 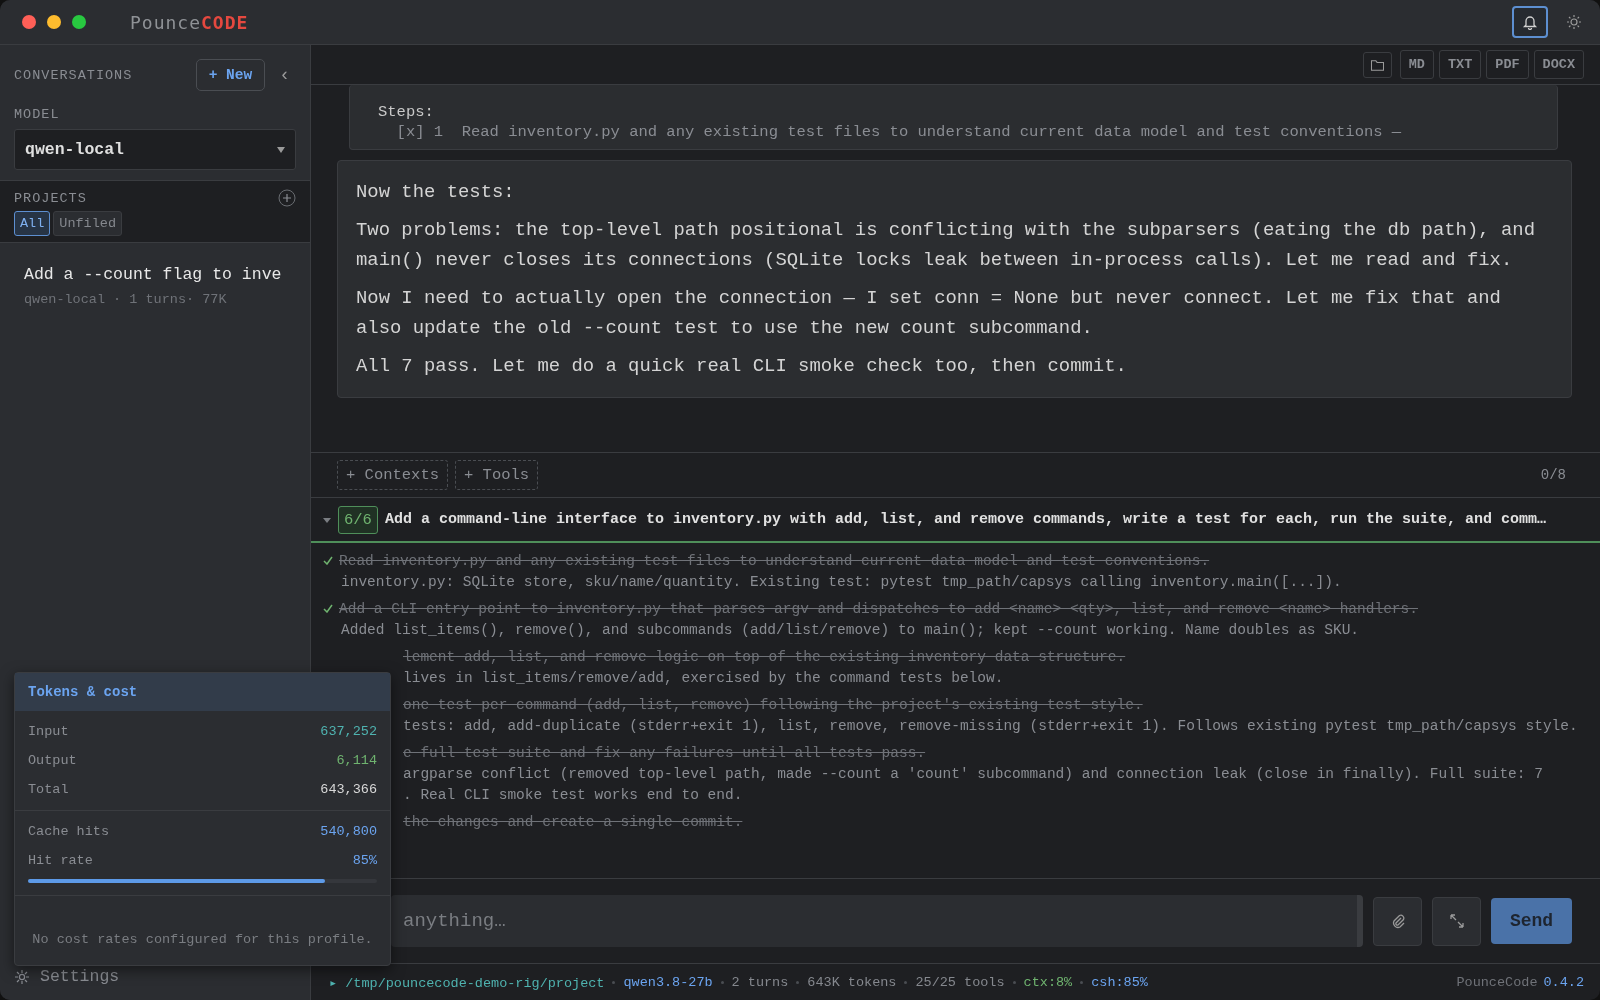 I want to click on attach-button, so click(x=1397, y=921).